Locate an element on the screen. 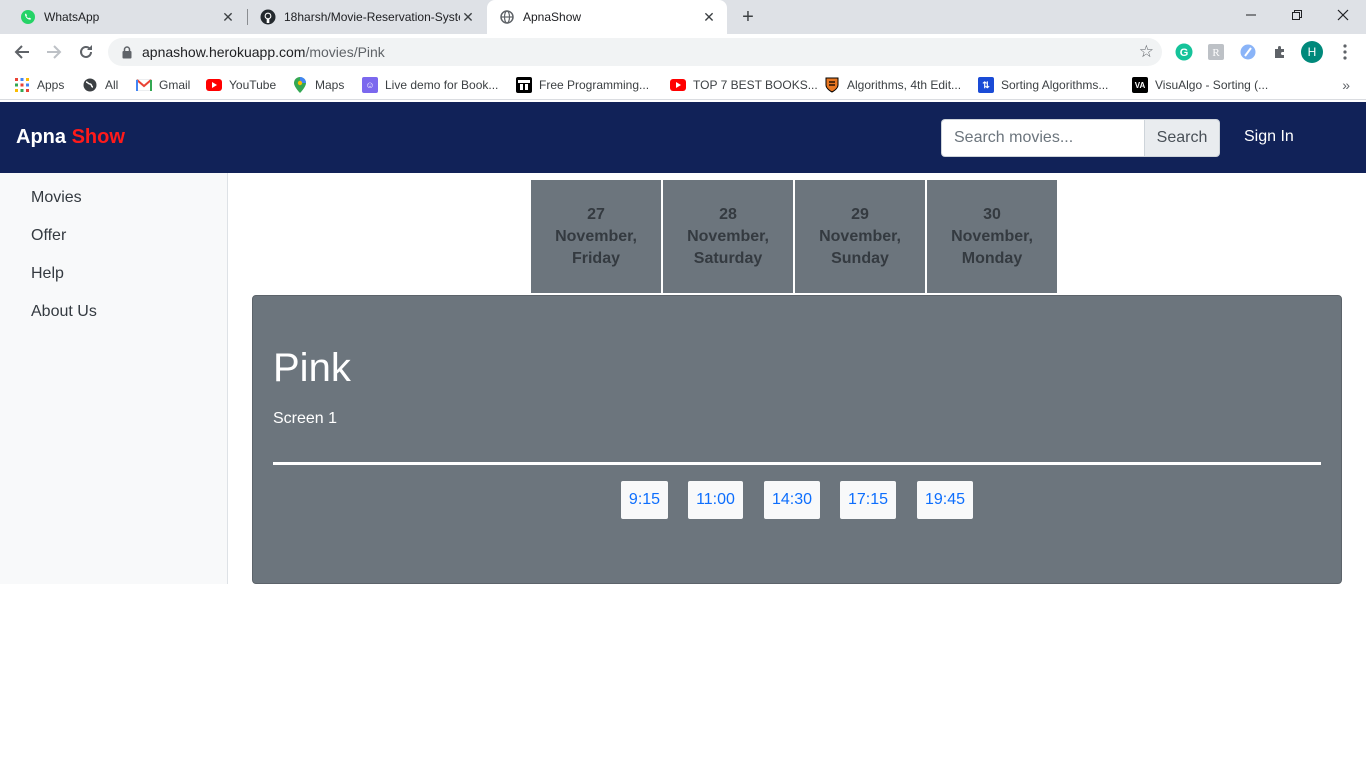 The width and height of the screenshot is (1366, 768). date-weekday: Friday is located at coordinates (595, 258).